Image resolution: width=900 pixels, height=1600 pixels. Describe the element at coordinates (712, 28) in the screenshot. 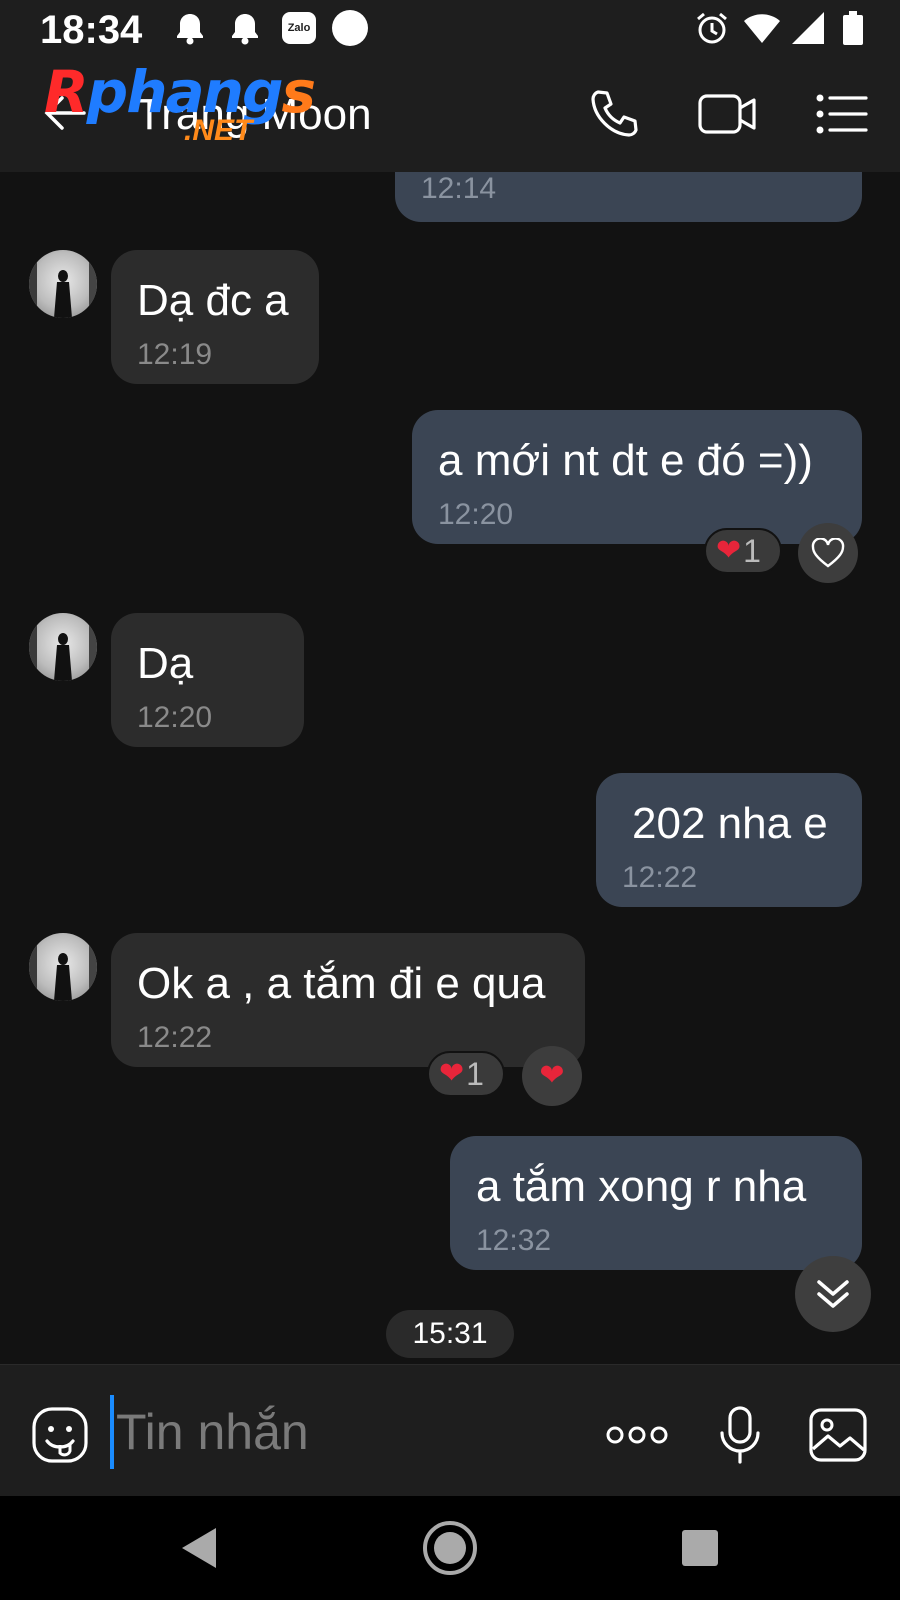

I see `alarm-icon` at that location.